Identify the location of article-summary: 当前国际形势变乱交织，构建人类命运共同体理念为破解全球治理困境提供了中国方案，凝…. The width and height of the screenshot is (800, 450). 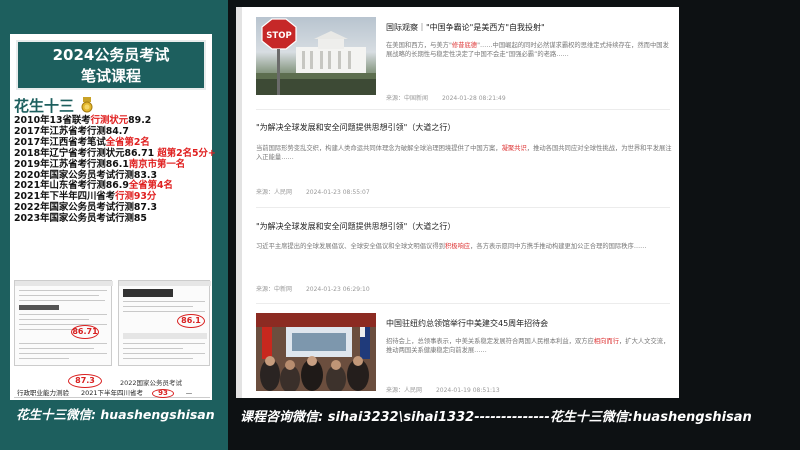
(464, 153).